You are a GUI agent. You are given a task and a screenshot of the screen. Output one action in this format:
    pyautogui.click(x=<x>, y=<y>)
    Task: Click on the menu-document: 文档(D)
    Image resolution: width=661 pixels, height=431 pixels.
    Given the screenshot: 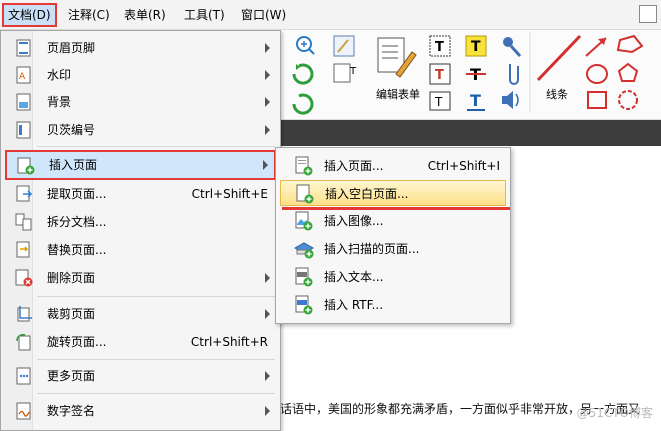 What is the action you would take?
    pyautogui.click(x=29, y=15)
    